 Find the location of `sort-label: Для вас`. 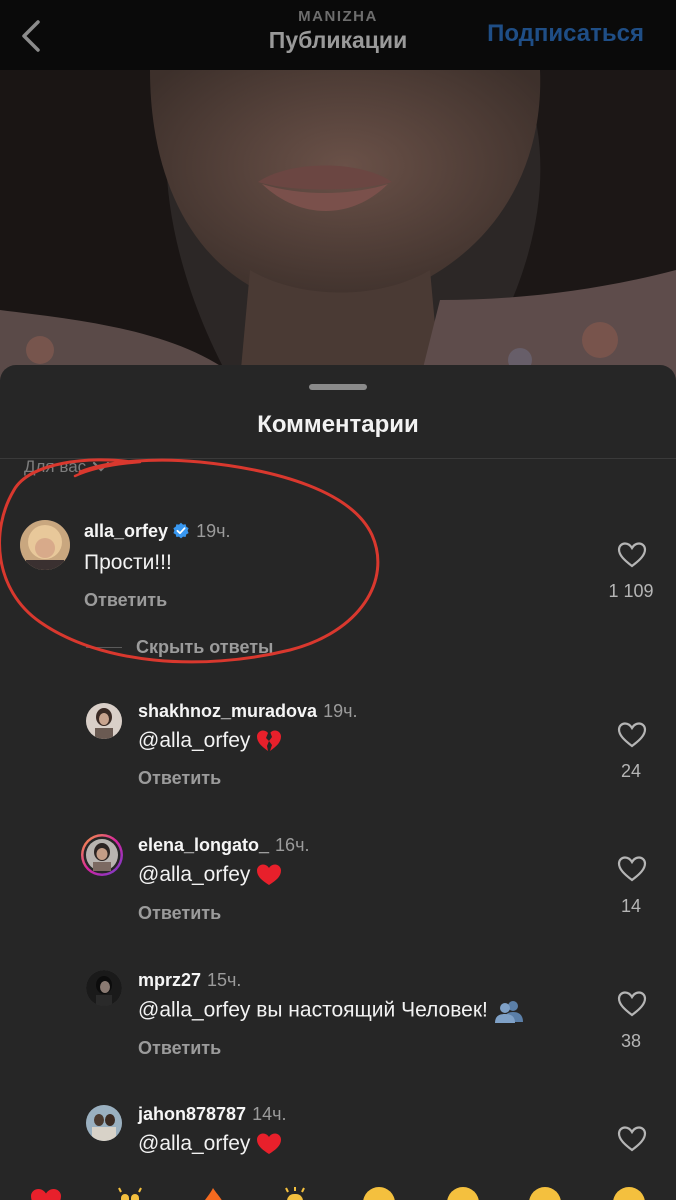

sort-label: Для вас is located at coordinates (55, 466).